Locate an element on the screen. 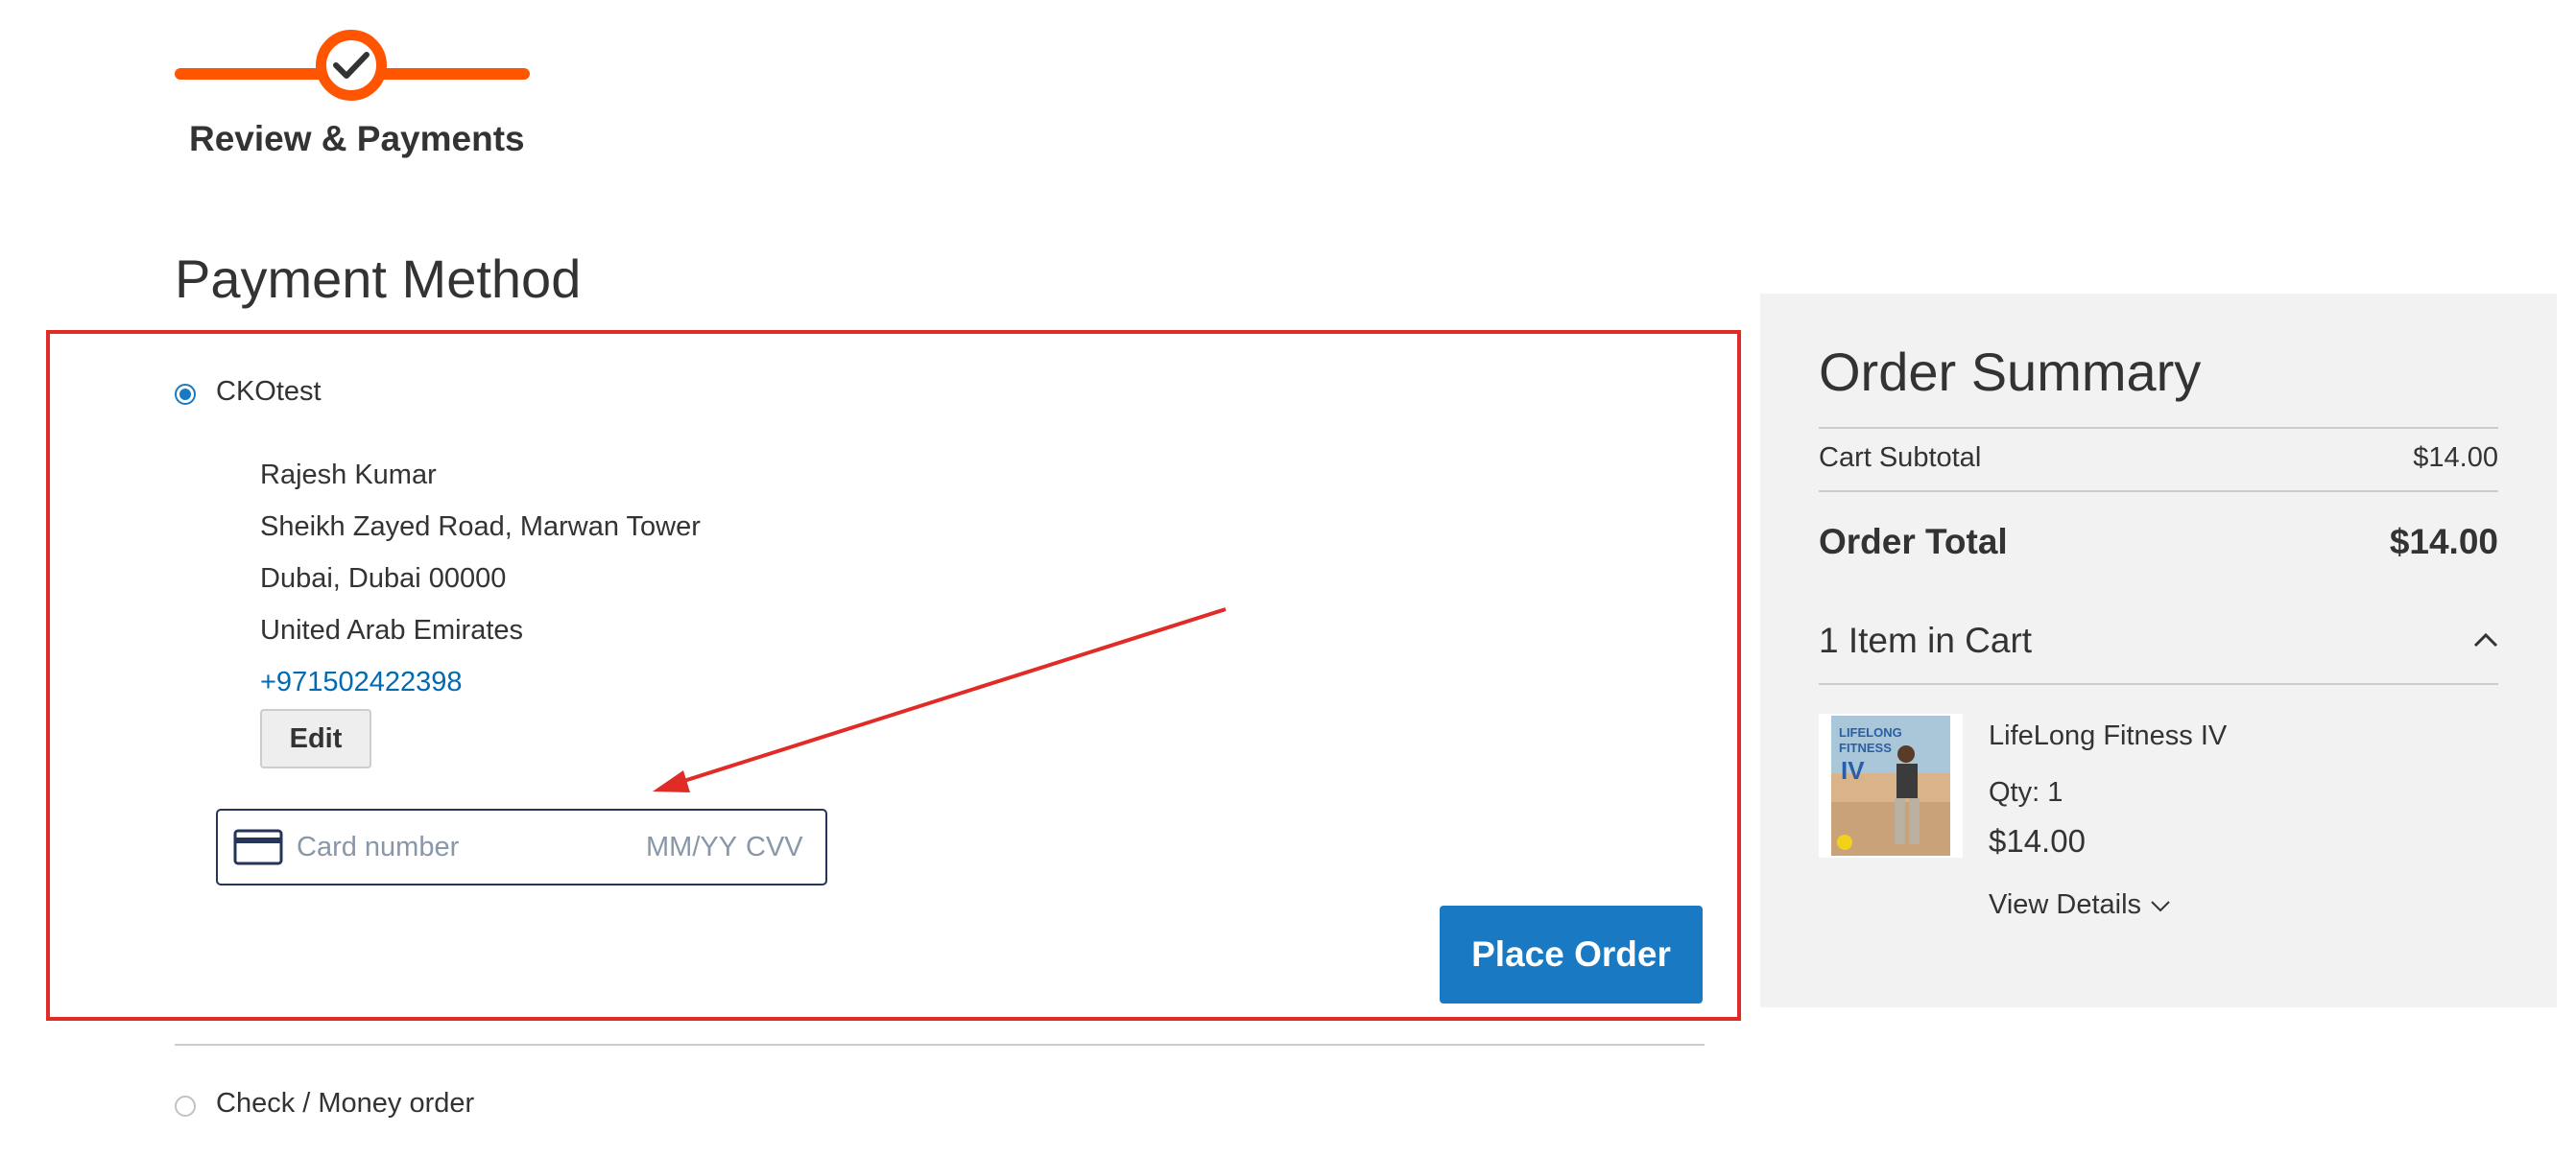 This screenshot has width=2576, height=1157. product-name: LifeLong Fitness IV is located at coordinates (2108, 735).